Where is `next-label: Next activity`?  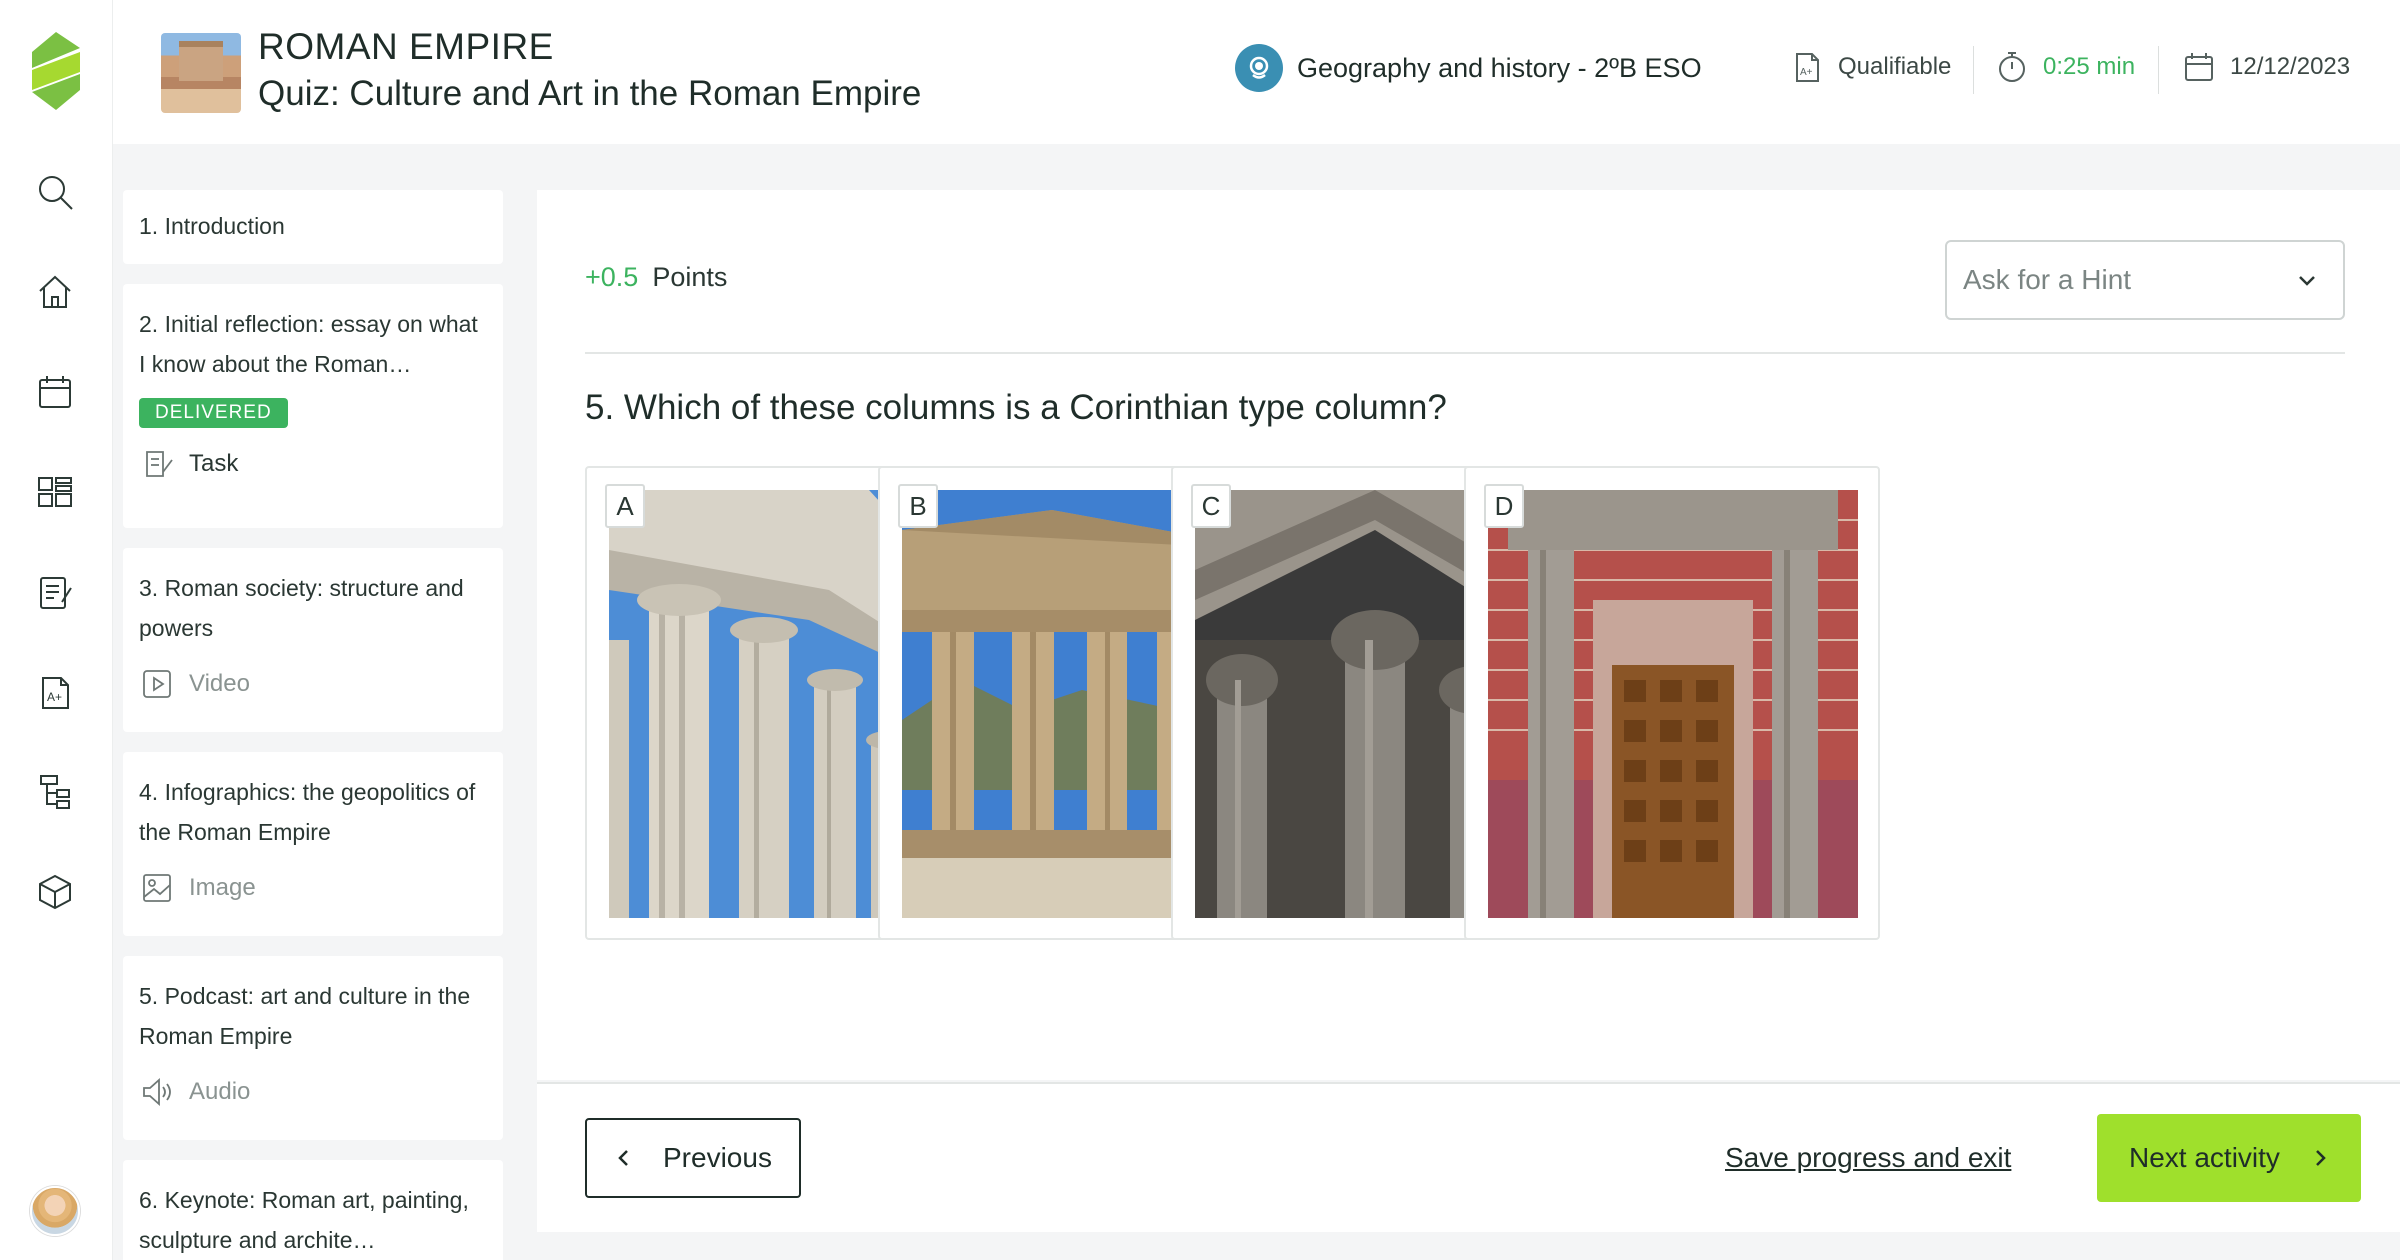 next-label: Next activity is located at coordinates (2204, 1157).